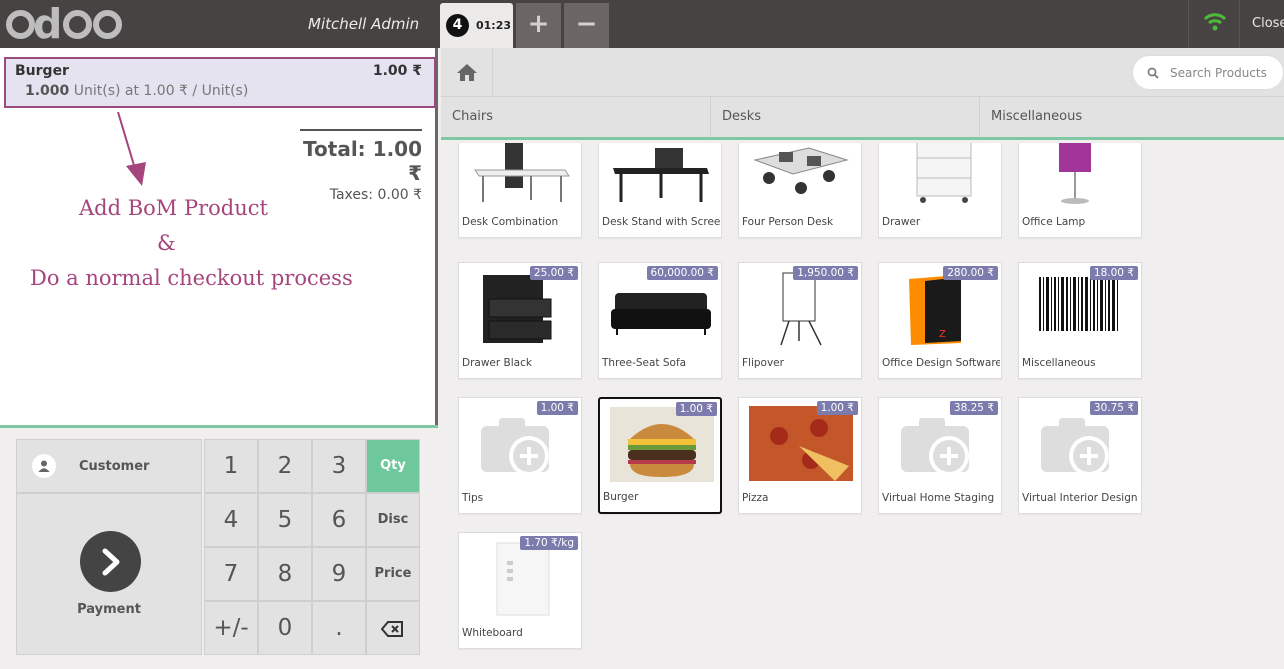  What do you see at coordinates (660, 320) in the screenshot?
I see `product-card: 60,000.00 ₹ Three-Seat Sofa` at bounding box center [660, 320].